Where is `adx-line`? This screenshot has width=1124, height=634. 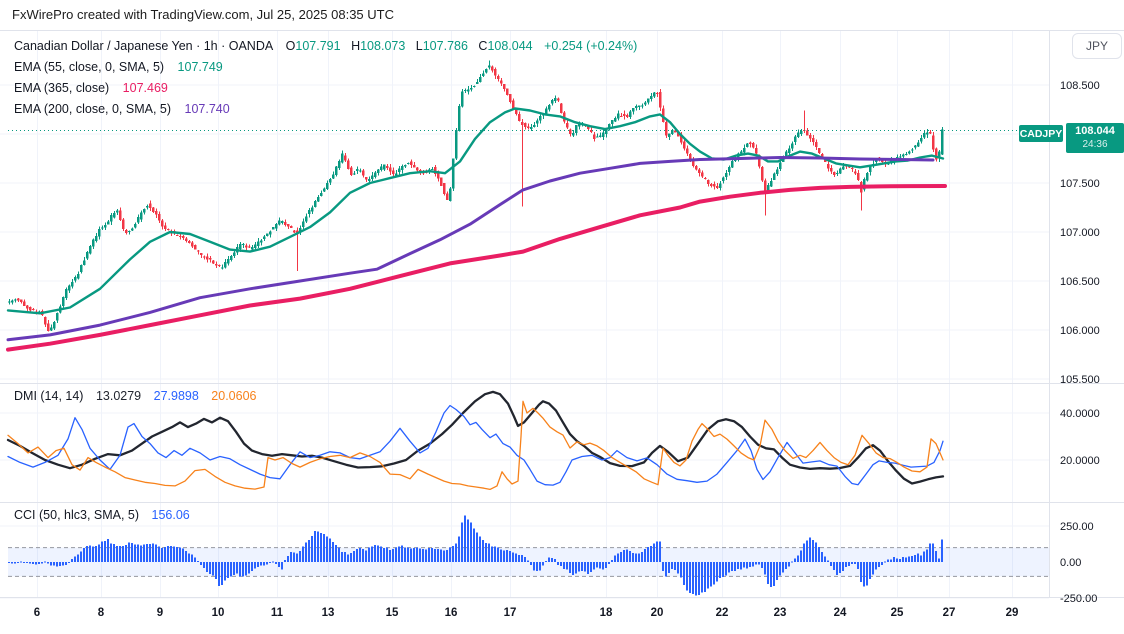 adx-line is located at coordinates (475, 437).